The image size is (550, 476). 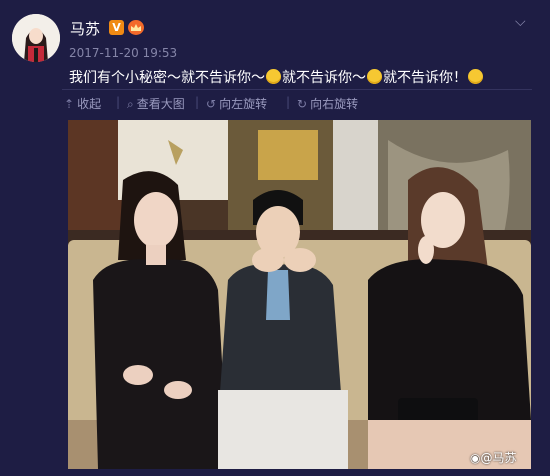 I want to click on post-text-part-3: 就不告诉你！, so click(x=425, y=78).